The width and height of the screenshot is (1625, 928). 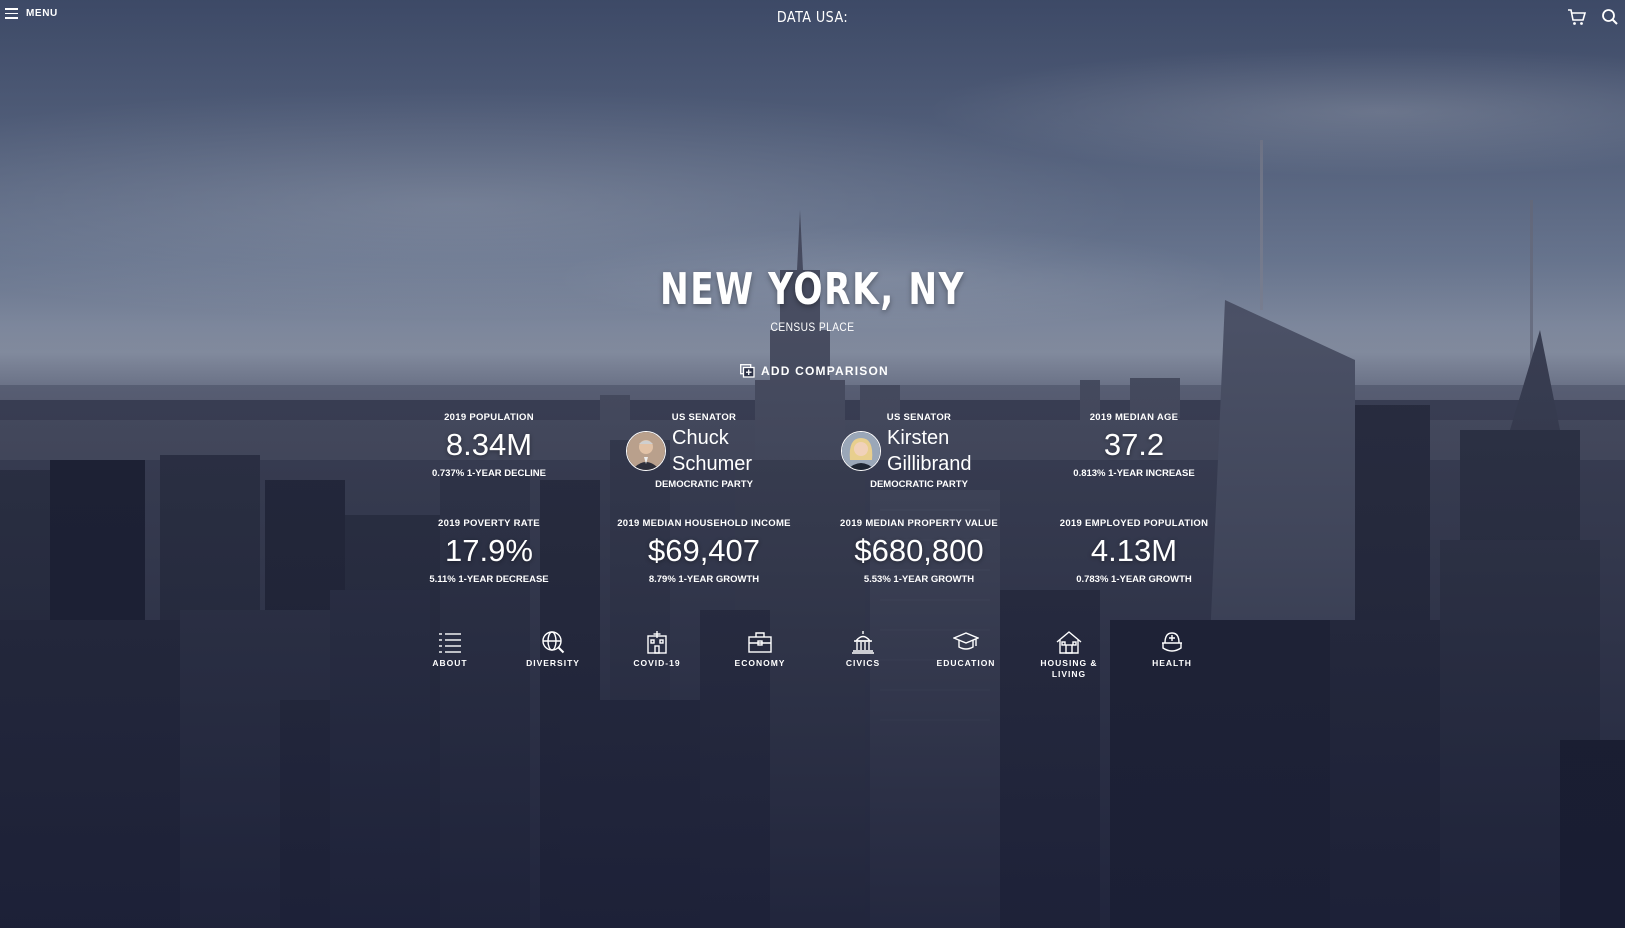 I want to click on capitol-icon, so click(x=863, y=642).